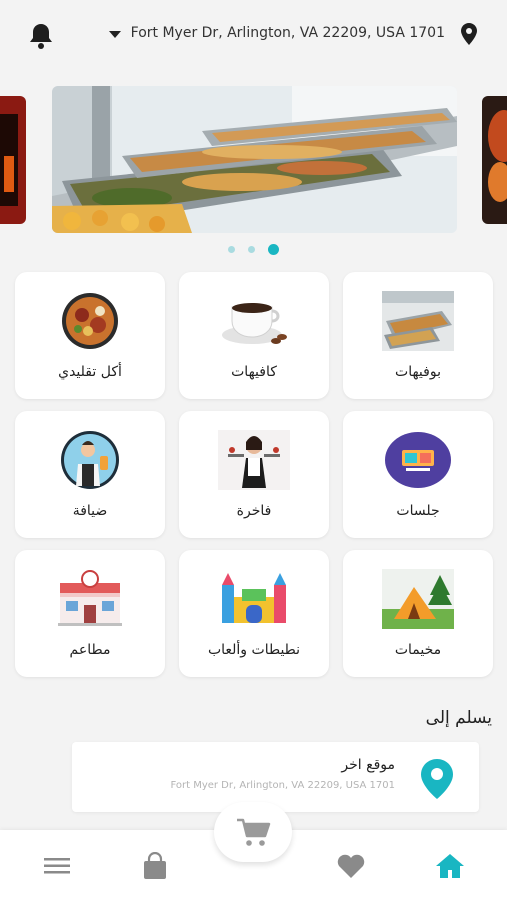 Image resolution: width=507 pixels, height=900 pixels. What do you see at coordinates (418, 511) in the screenshot?
I see `category-label: جلسات` at bounding box center [418, 511].